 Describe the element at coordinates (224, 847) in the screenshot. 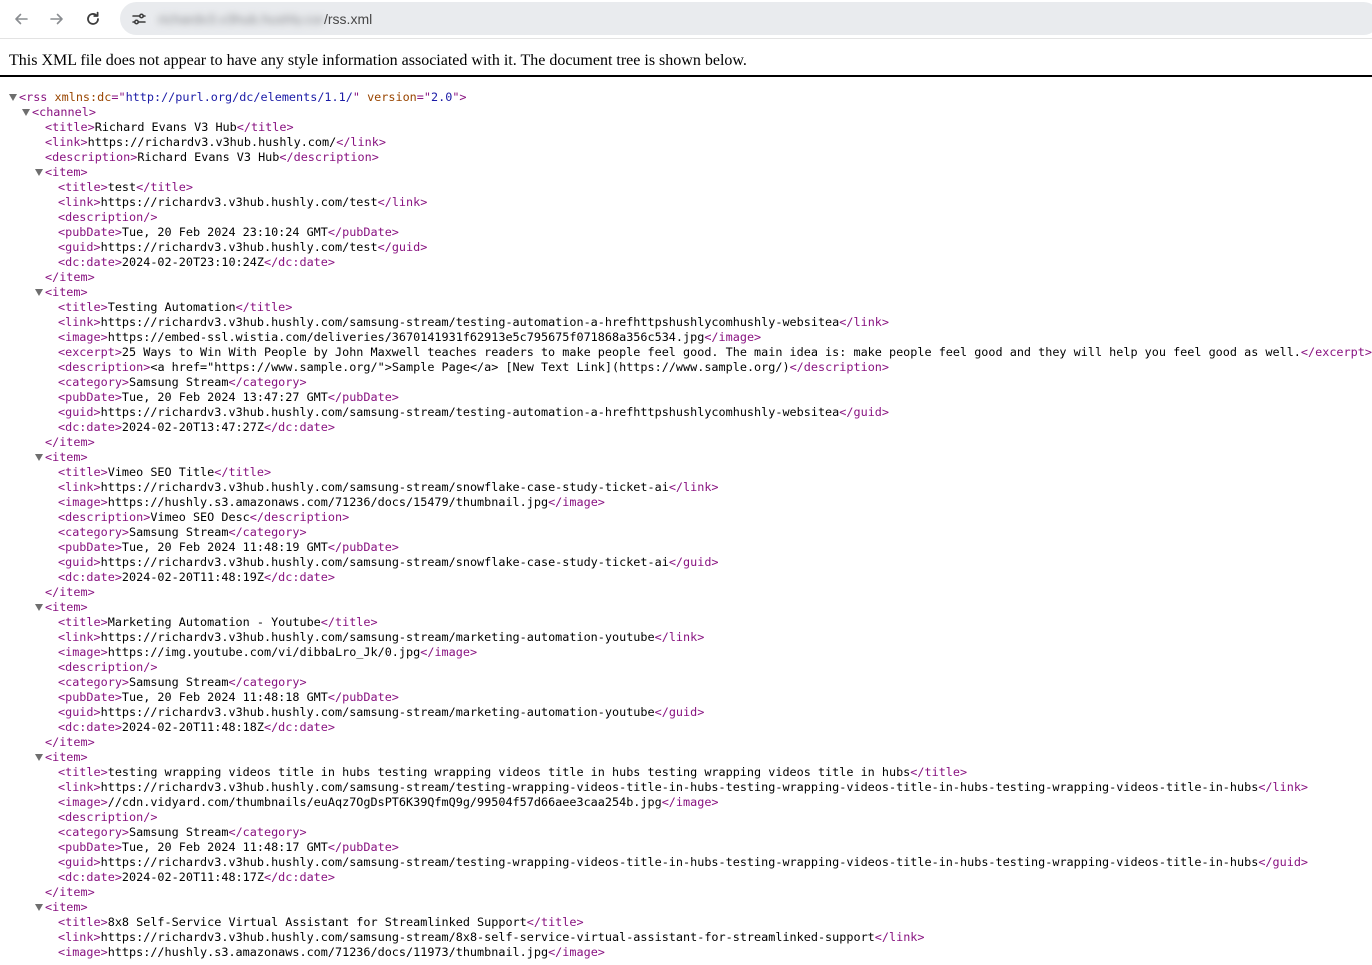

I see `xml-text: Tue, 20 Feb 2024 11:48:17 GMT` at that location.